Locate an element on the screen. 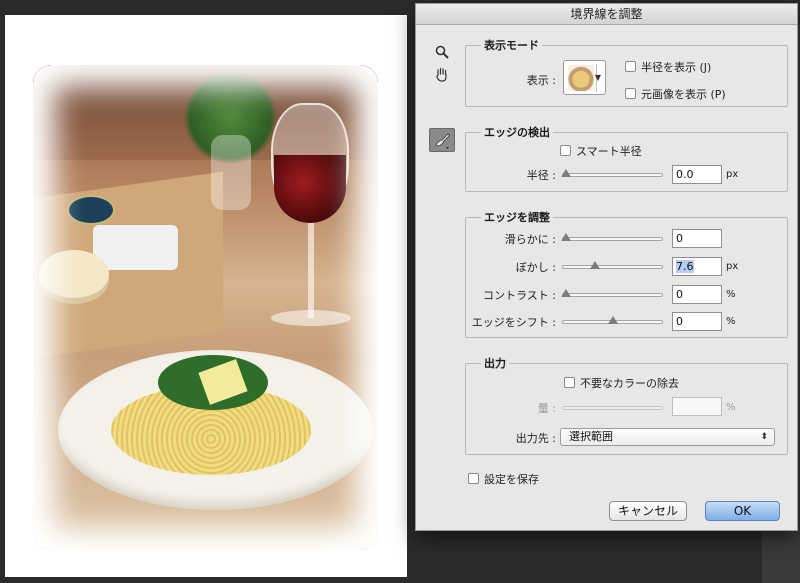 The image size is (800, 583). brush-icon is located at coordinates (443, 141).